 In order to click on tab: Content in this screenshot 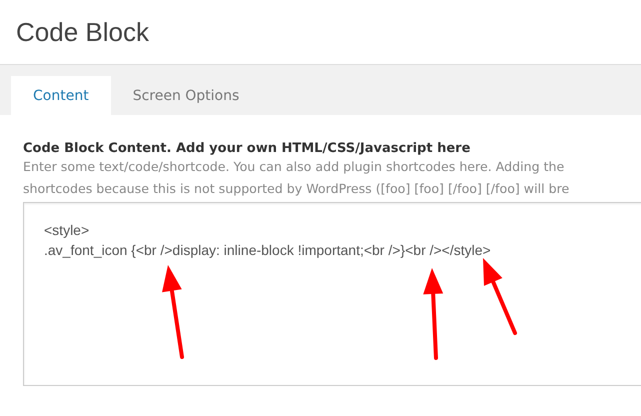, I will do `click(61, 95)`.